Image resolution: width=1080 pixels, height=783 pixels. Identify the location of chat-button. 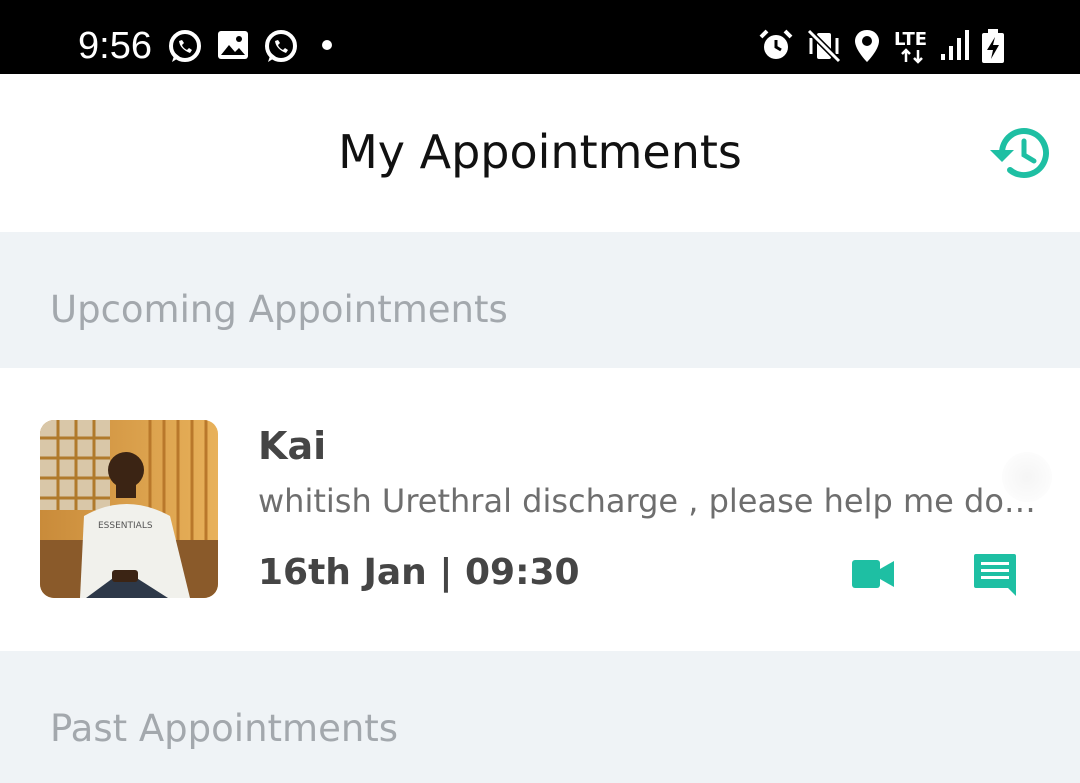
(995, 575).